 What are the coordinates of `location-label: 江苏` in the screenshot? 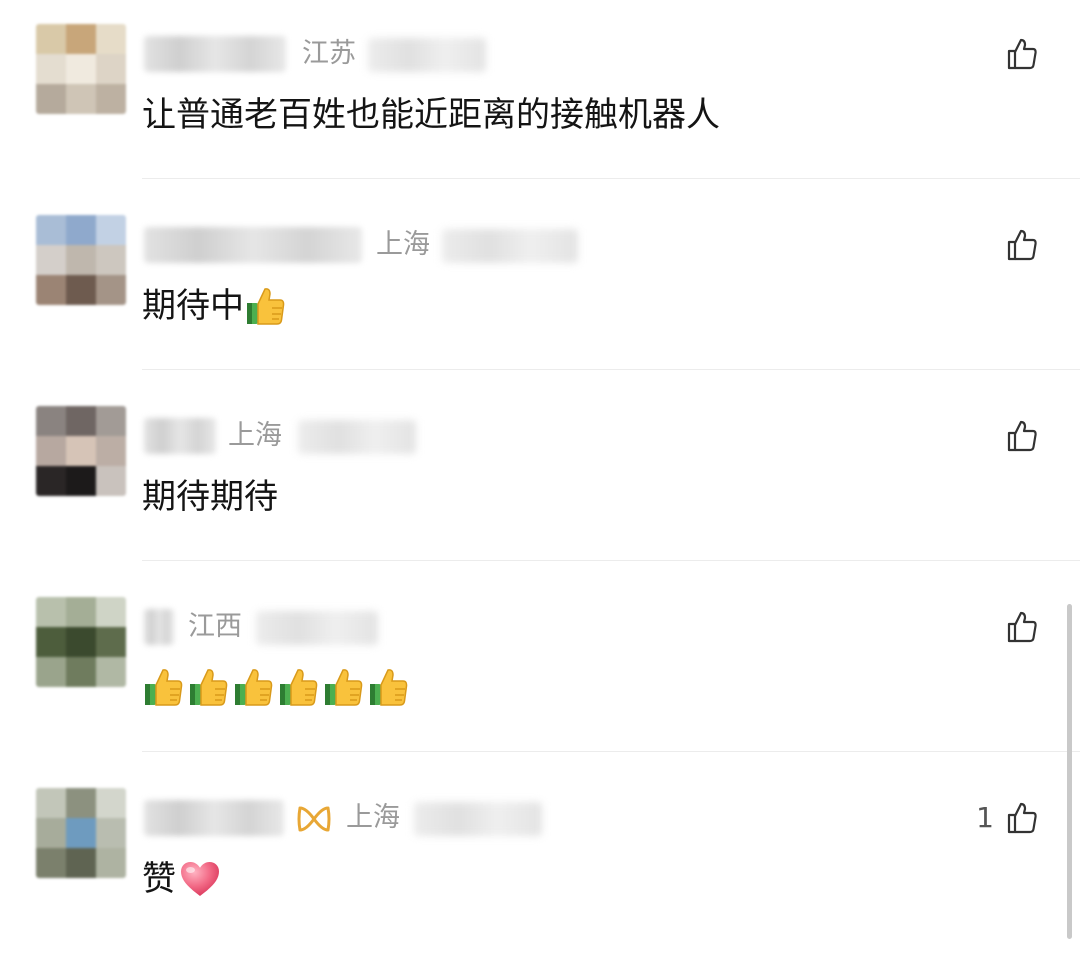 It's located at (329, 53).